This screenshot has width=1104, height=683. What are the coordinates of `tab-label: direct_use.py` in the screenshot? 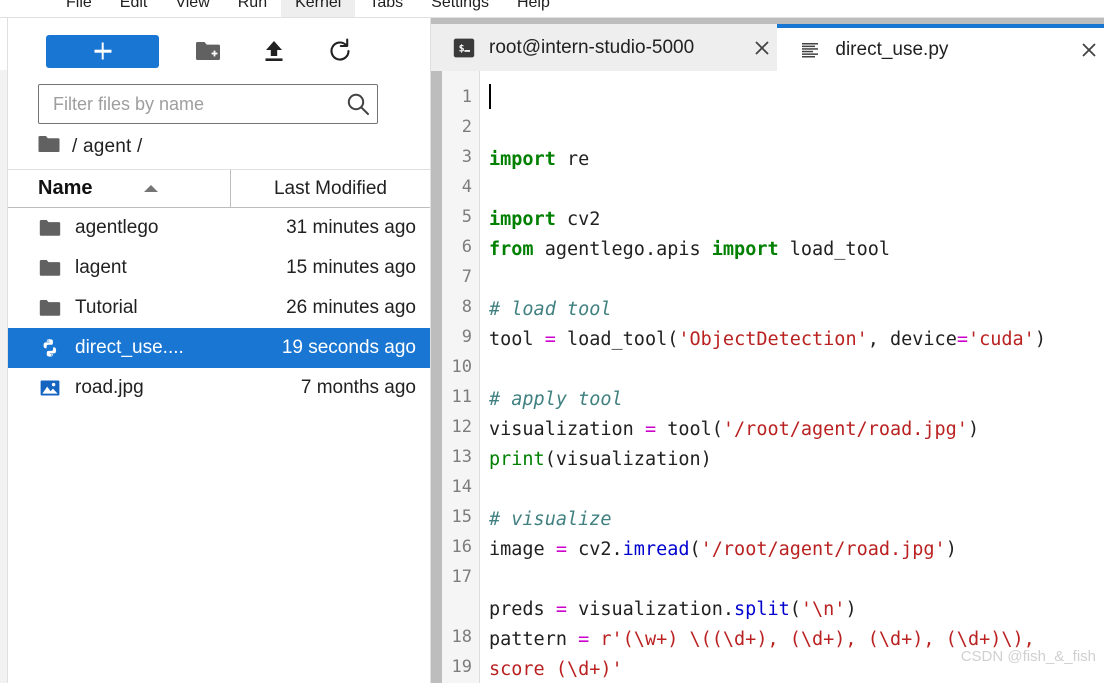 It's located at (892, 49).